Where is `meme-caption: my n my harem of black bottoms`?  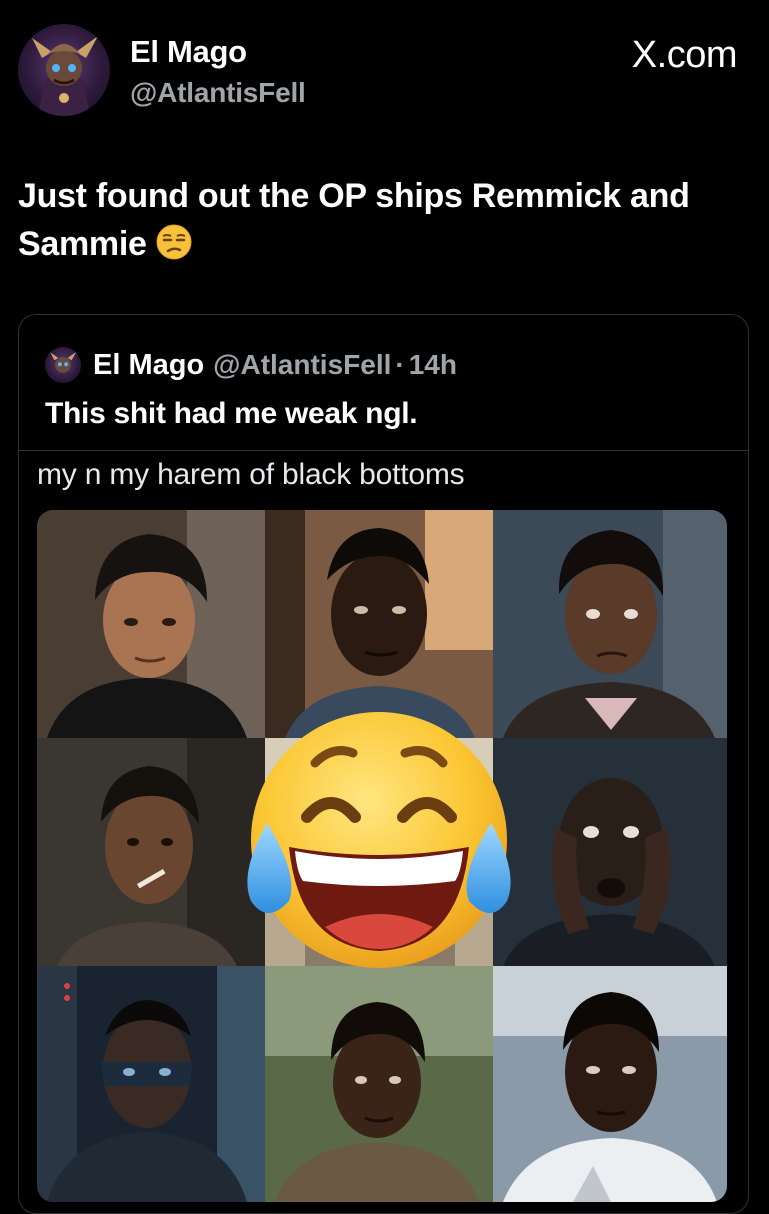 meme-caption: my n my harem of black bottoms is located at coordinates (251, 474).